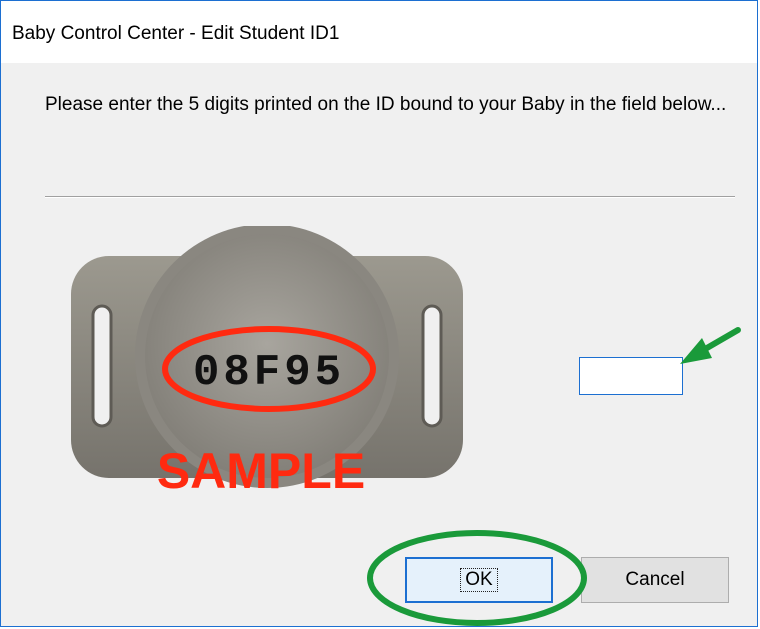 This screenshot has width=760, height=629. I want to click on separator, so click(390, 197).